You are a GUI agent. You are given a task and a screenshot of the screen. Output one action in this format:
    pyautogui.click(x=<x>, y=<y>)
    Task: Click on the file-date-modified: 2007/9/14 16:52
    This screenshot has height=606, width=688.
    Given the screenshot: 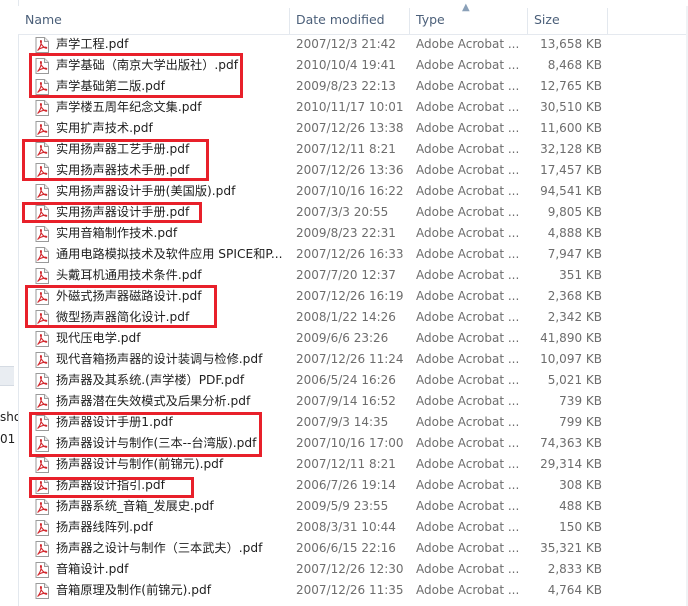 What is the action you would take?
    pyautogui.click(x=346, y=401)
    